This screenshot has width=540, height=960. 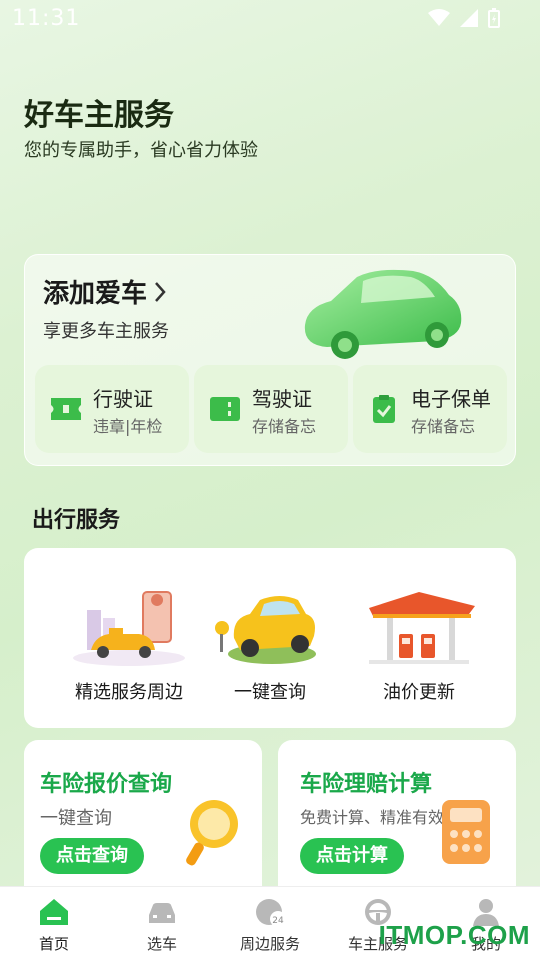 What do you see at coordinates (143, 820) in the screenshot?
I see `insurance-quote-card: 车险报价查询 一键查询 点击查询` at bounding box center [143, 820].